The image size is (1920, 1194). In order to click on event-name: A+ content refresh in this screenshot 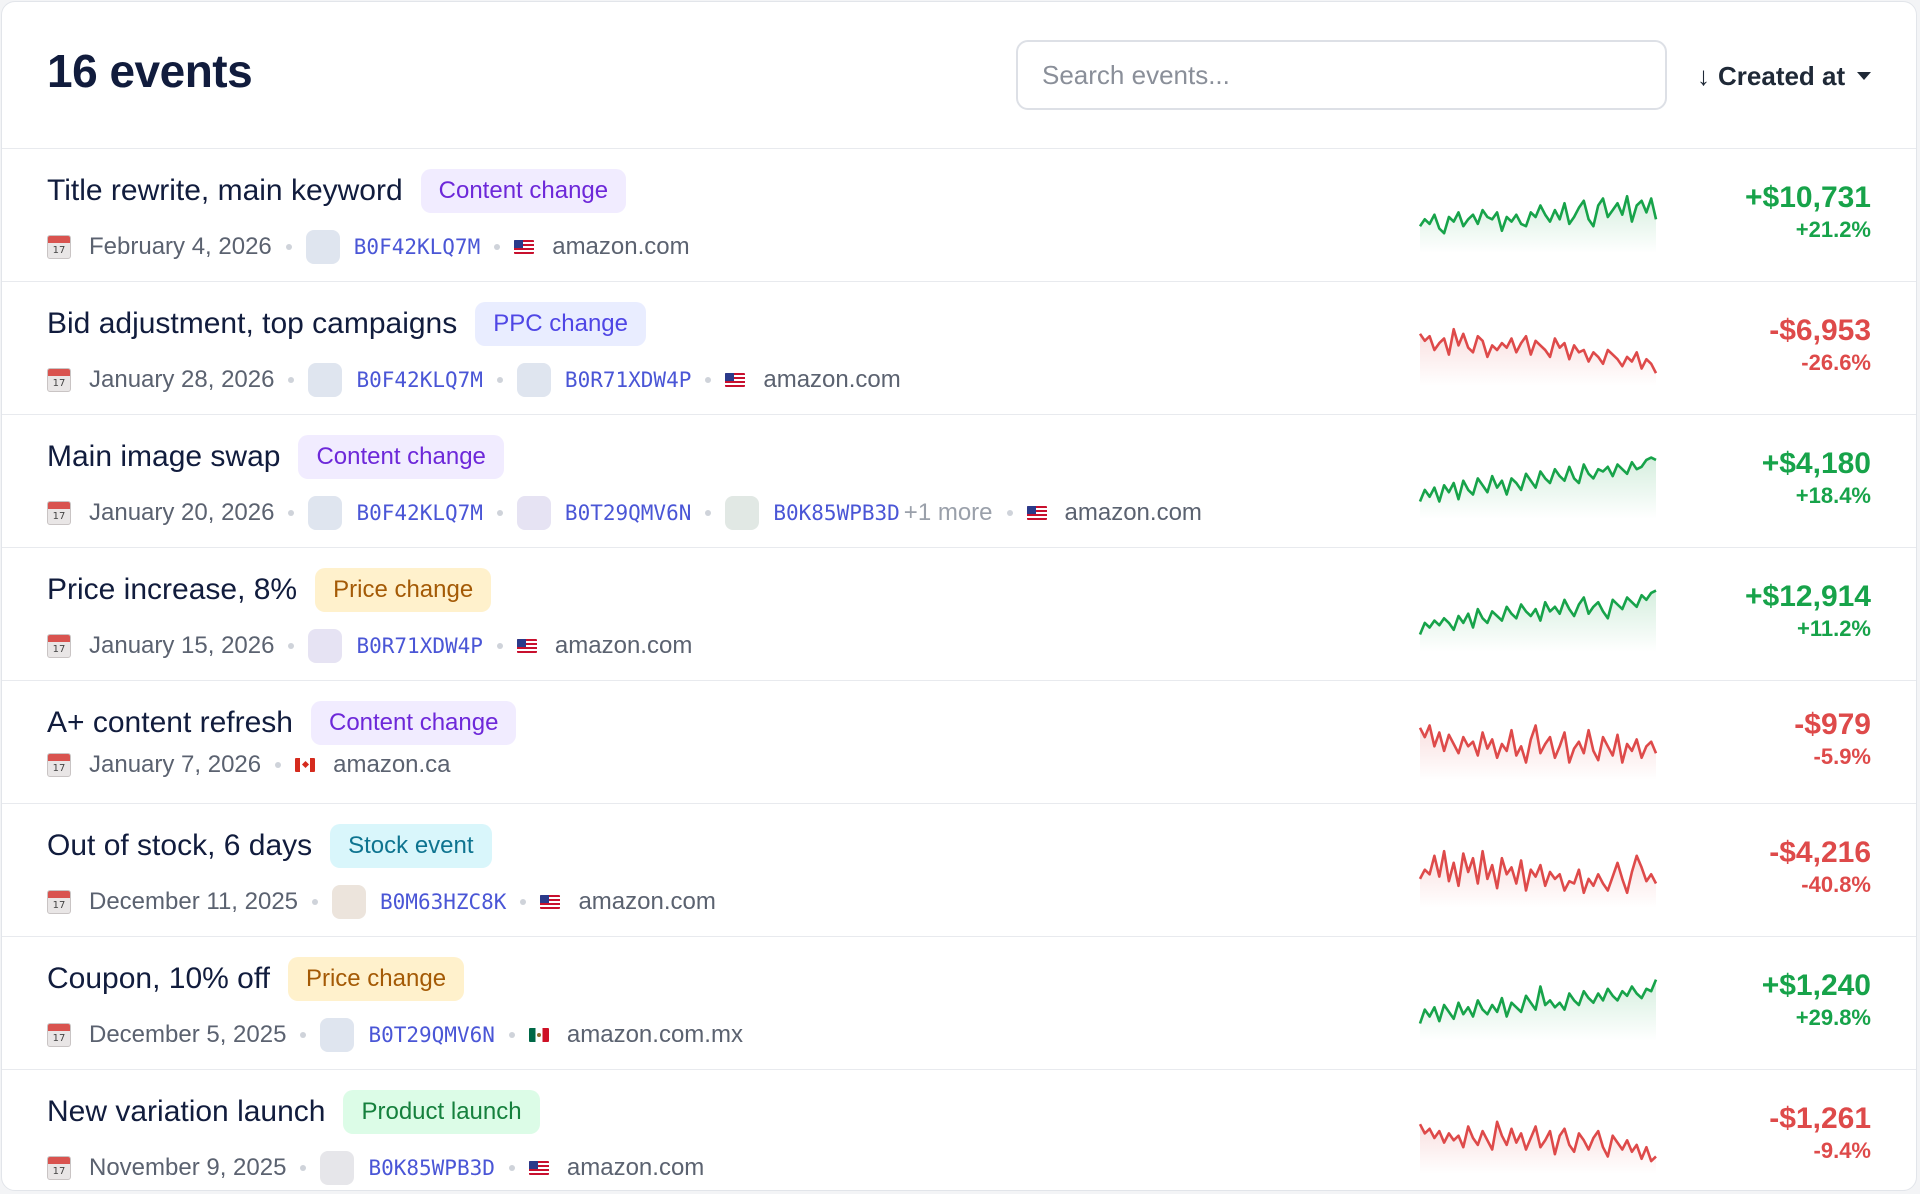, I will do `click(170, 723)`.